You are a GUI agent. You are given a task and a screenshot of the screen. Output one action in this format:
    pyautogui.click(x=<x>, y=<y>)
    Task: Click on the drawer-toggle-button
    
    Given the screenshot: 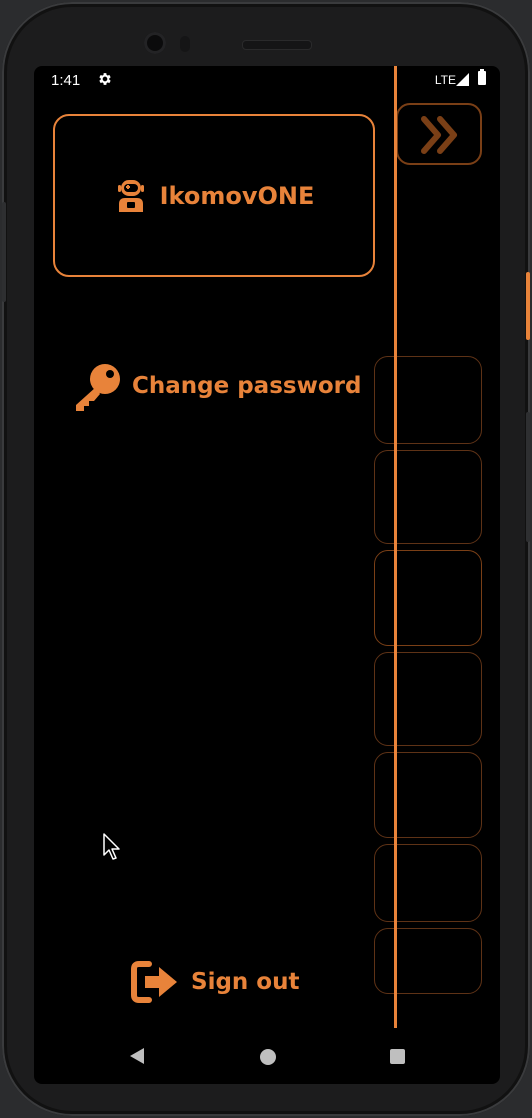 What is the action you would take?
    pyautogui.click(x=439, y=134)
    